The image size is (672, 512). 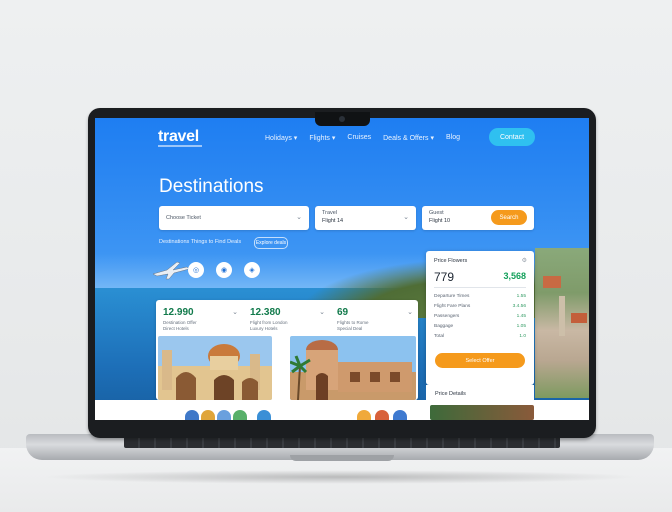 What do you see at coordinates (521, 326) in the screenshot?
I see `row-value: 1.05` at bounding box center [521, 326].